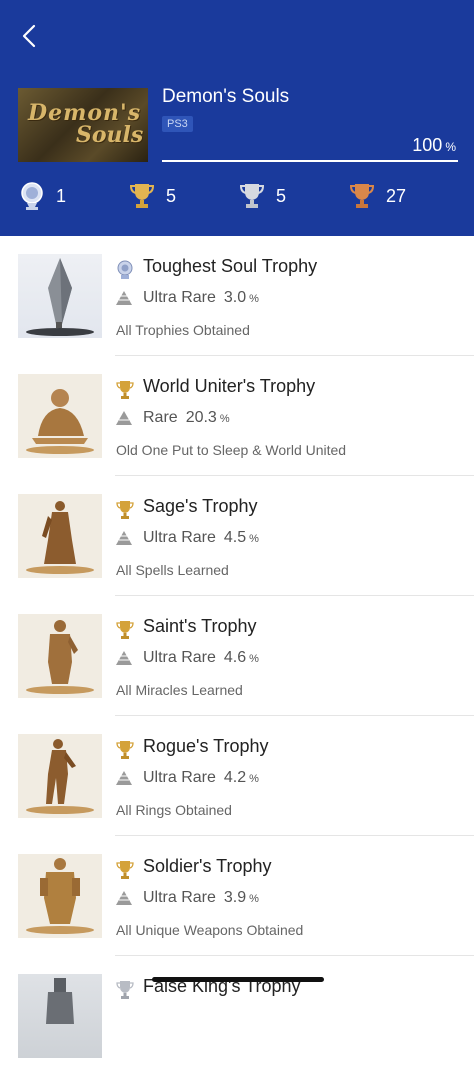  I want to click on chevron-left-icon, so click(29, 36).